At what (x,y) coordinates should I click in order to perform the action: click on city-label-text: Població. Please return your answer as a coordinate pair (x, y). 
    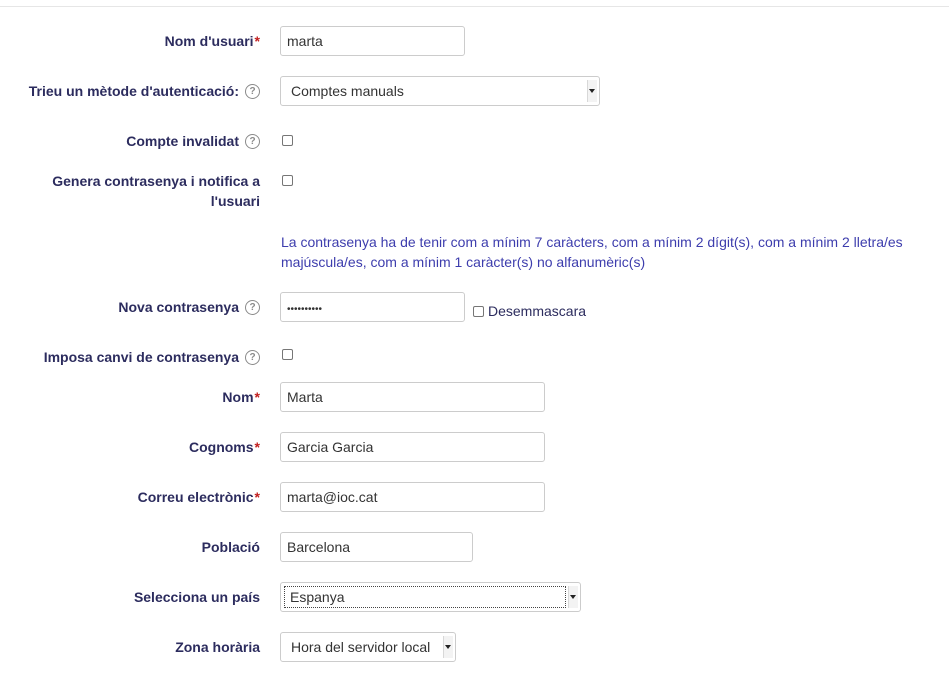
    Looking at the image, I should click on (230, 547).